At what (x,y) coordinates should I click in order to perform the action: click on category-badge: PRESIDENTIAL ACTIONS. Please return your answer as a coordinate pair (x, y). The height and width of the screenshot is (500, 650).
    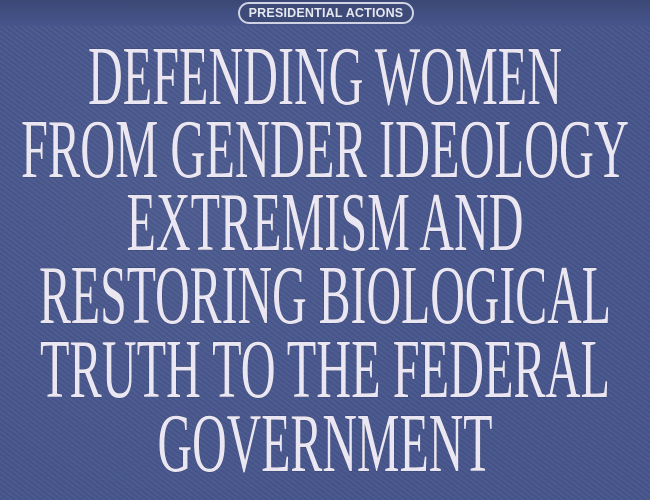
    Looking at the image, I should click on (326, 13).